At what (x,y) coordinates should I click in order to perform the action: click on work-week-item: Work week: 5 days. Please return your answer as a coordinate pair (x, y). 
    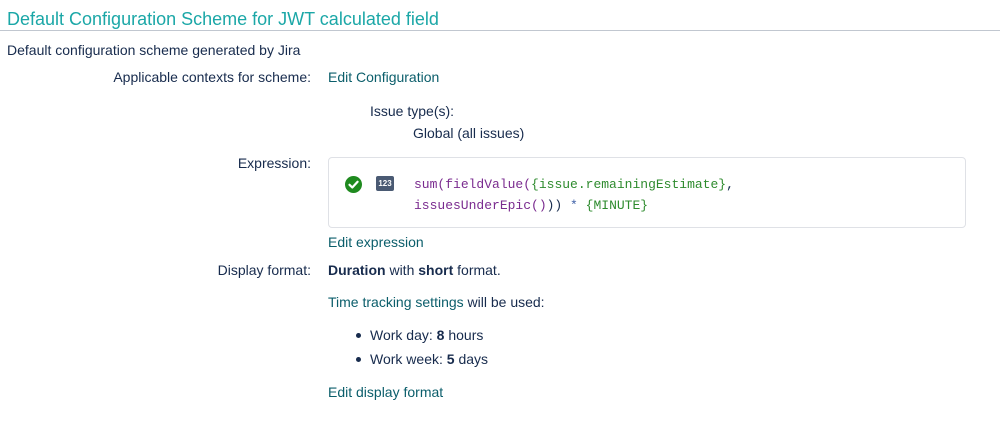
    Looking at the image, I should click on (429, 359).